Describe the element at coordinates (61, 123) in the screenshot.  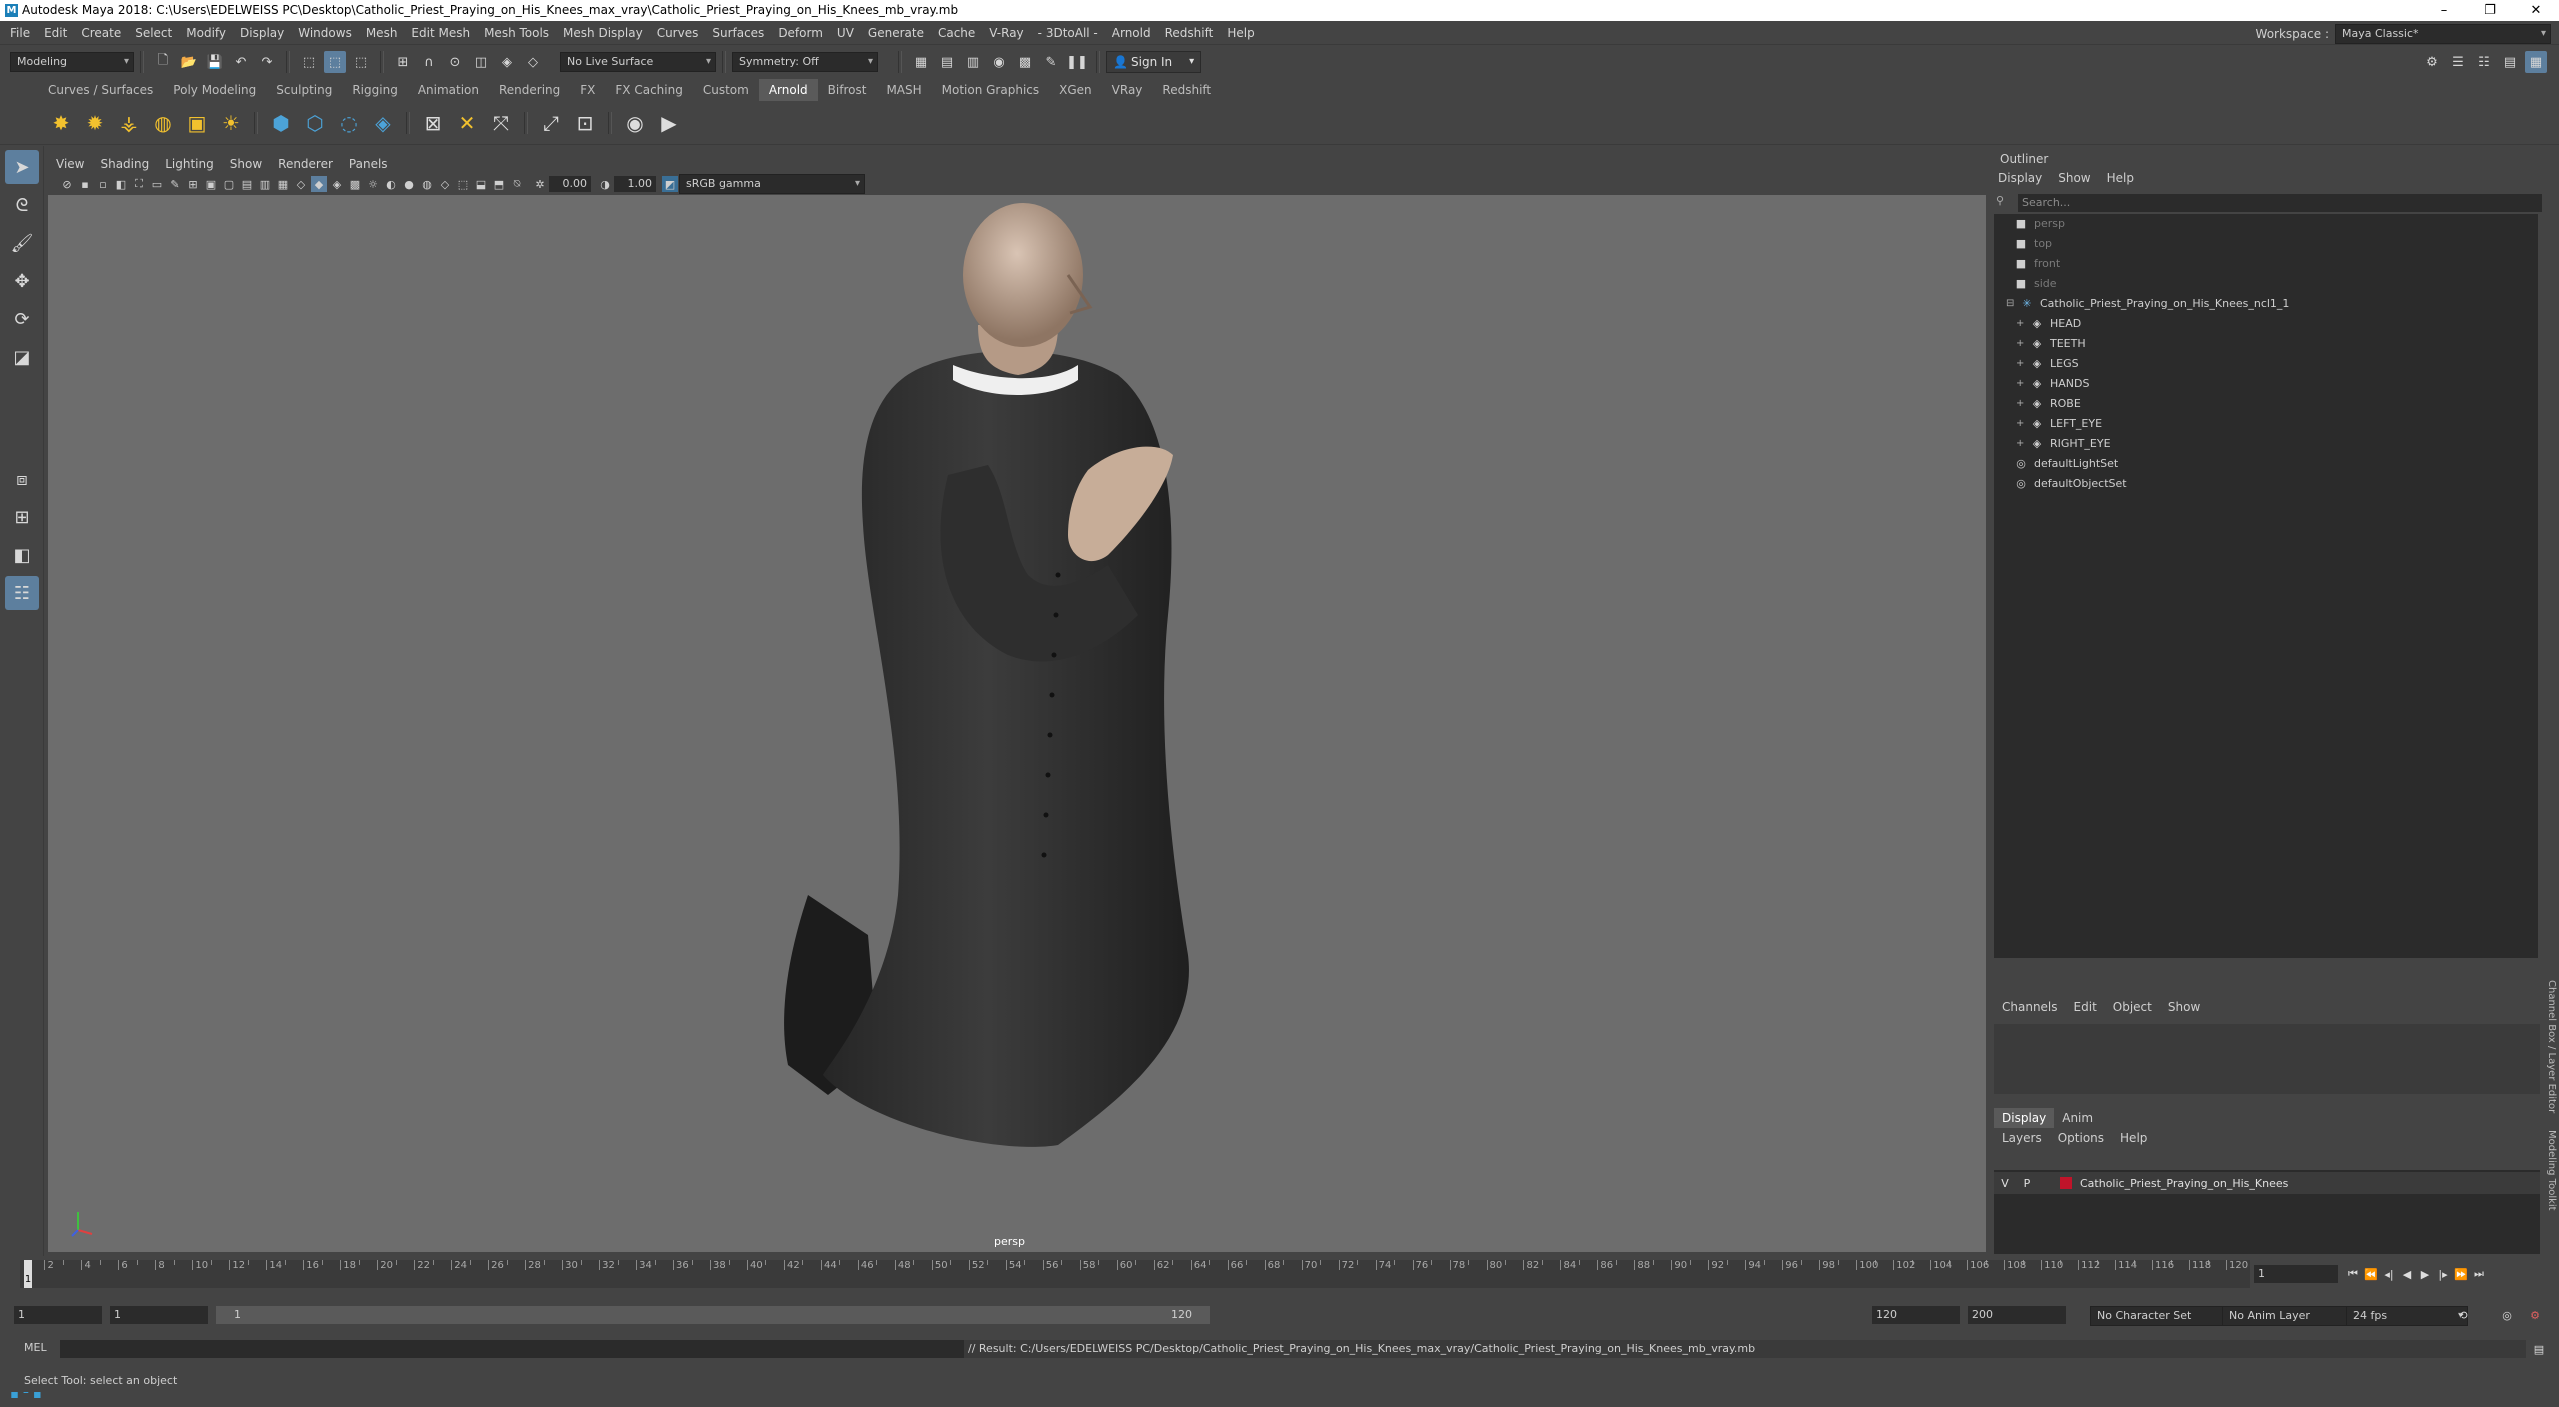
I see `arnold-area-light-icon: ✸` at that location.